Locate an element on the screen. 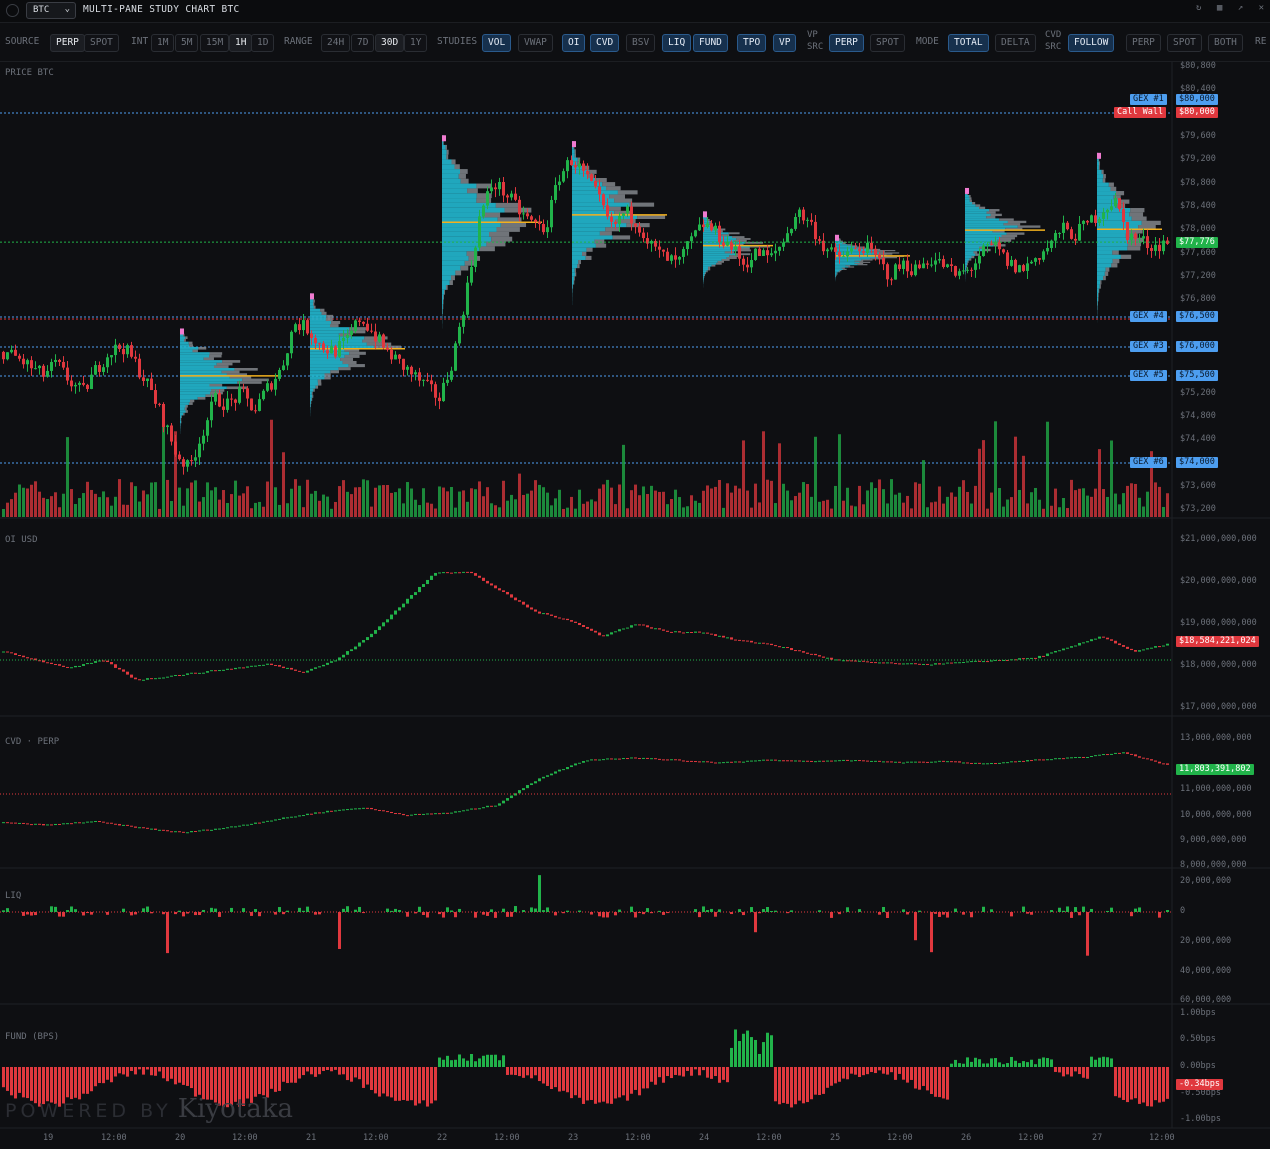 This screenshot has height=1149, width=1270. int-1d-button: 1D is located at coordinates (263, 43).